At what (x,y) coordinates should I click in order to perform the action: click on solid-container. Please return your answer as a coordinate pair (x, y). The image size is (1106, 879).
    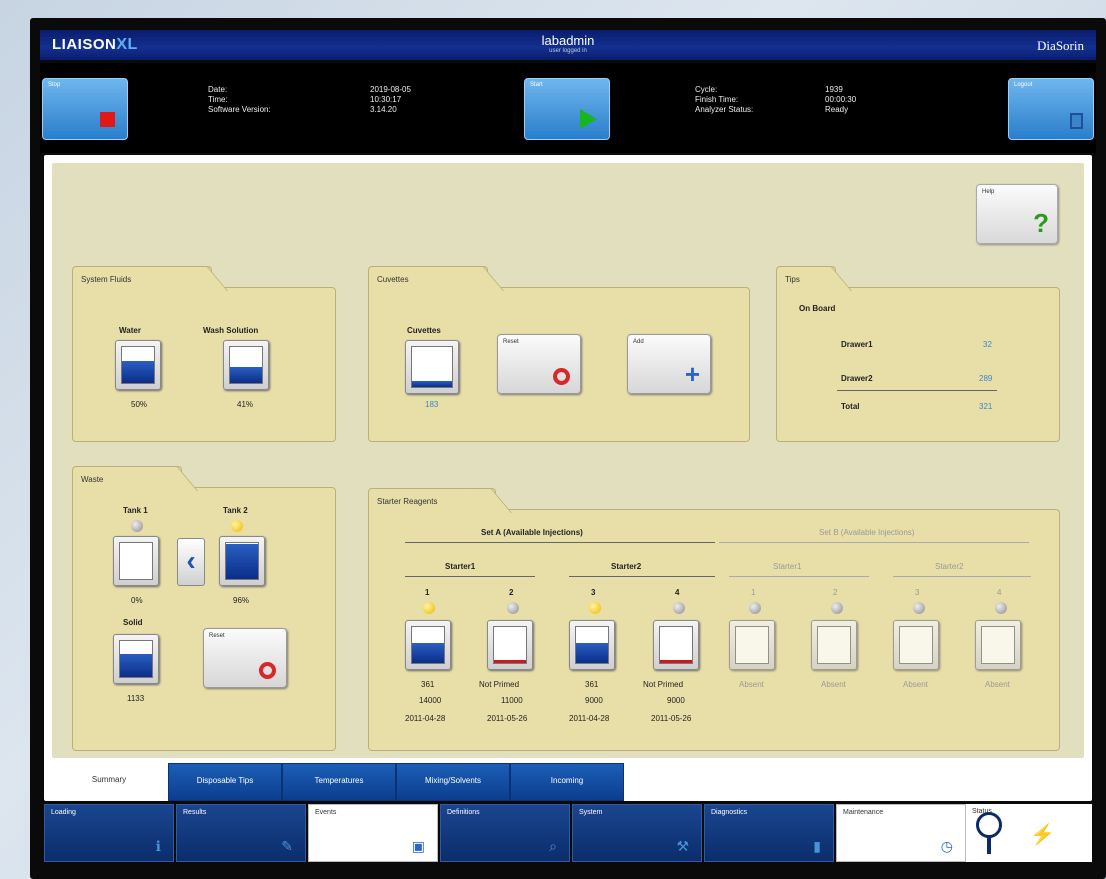
    Looking at the image, I should click on (136, 659).